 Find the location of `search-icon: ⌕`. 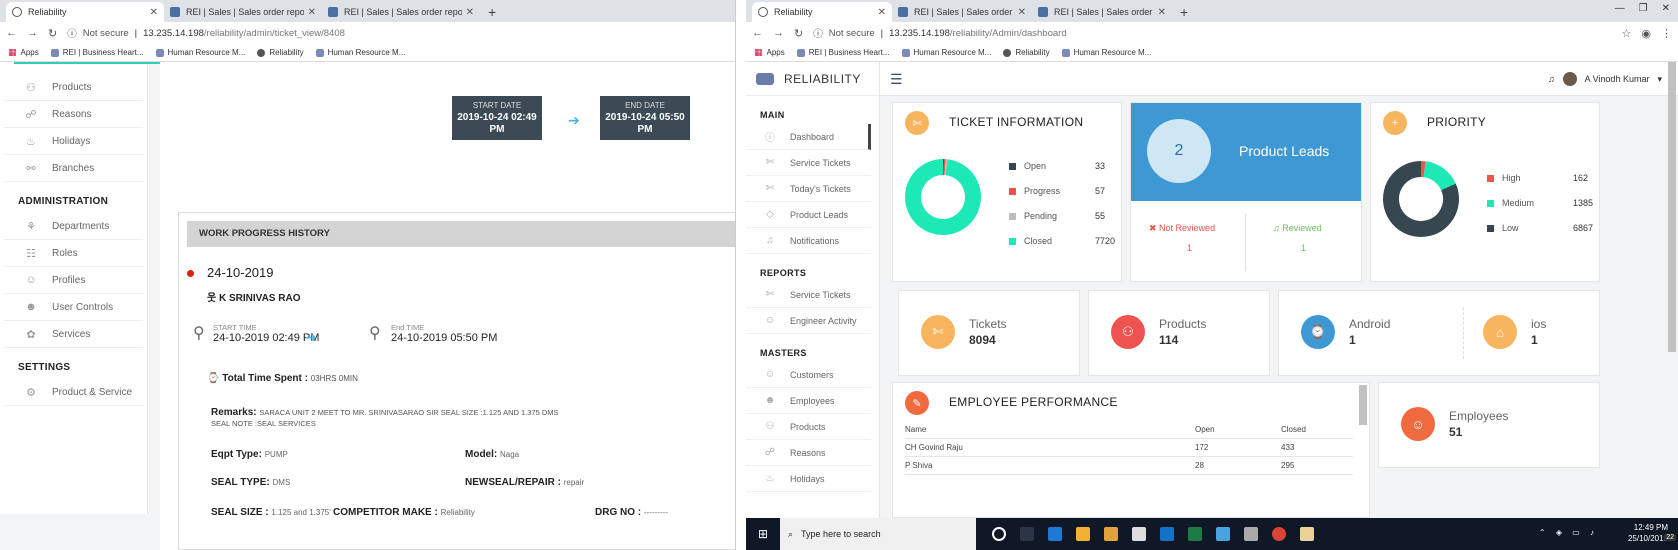

search-icon: ⌕ is located at coordinates (791, 533).